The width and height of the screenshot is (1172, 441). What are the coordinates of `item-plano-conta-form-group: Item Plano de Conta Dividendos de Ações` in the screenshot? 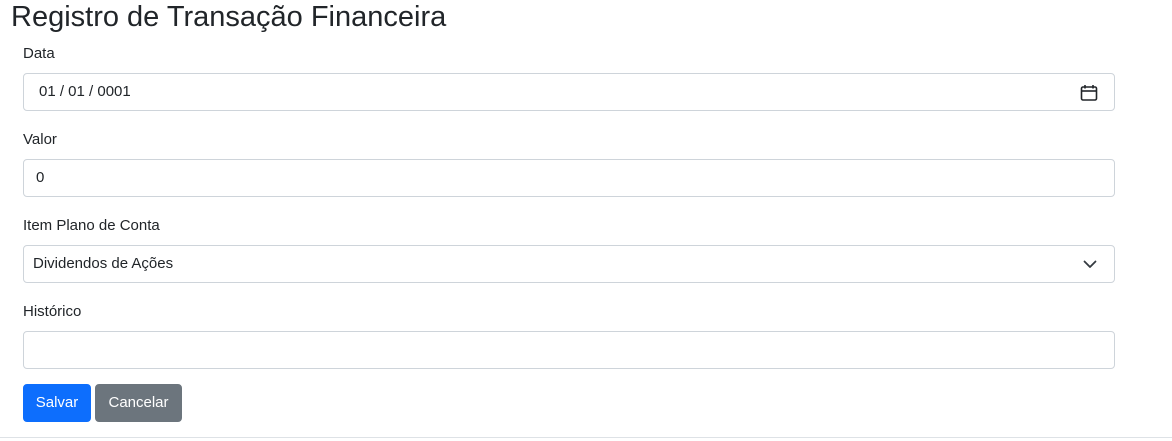 It's located at (569, 250).